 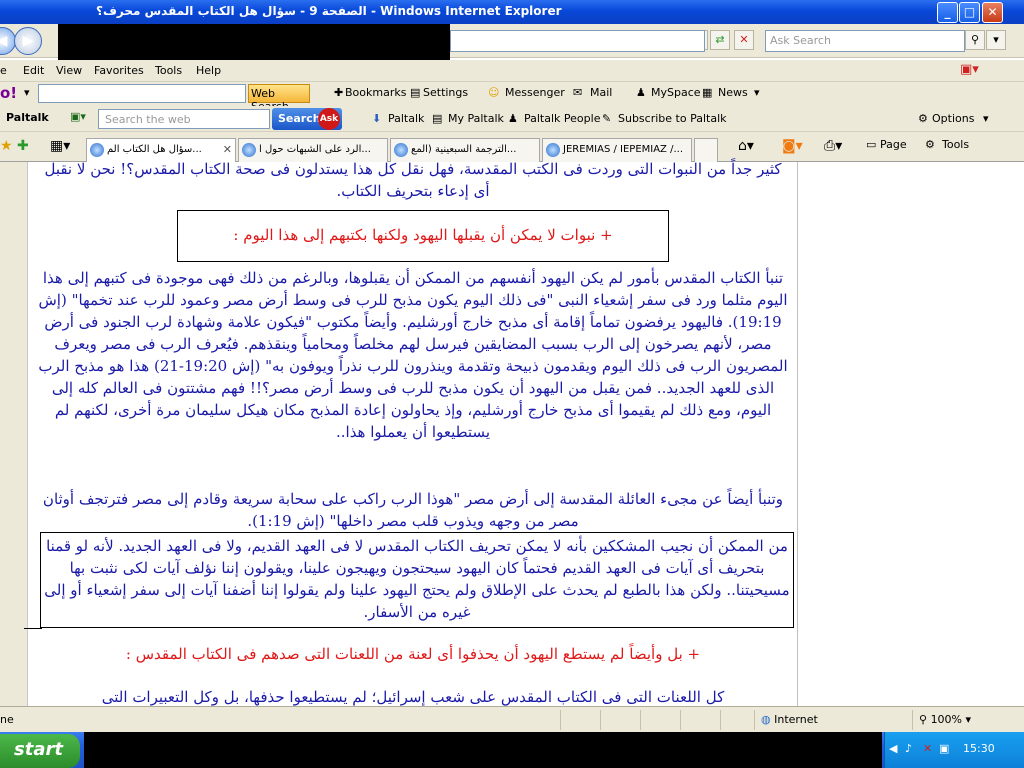 I want to click on zoom-control: ⚲ 100% ▾, so click(x=968, y=720).